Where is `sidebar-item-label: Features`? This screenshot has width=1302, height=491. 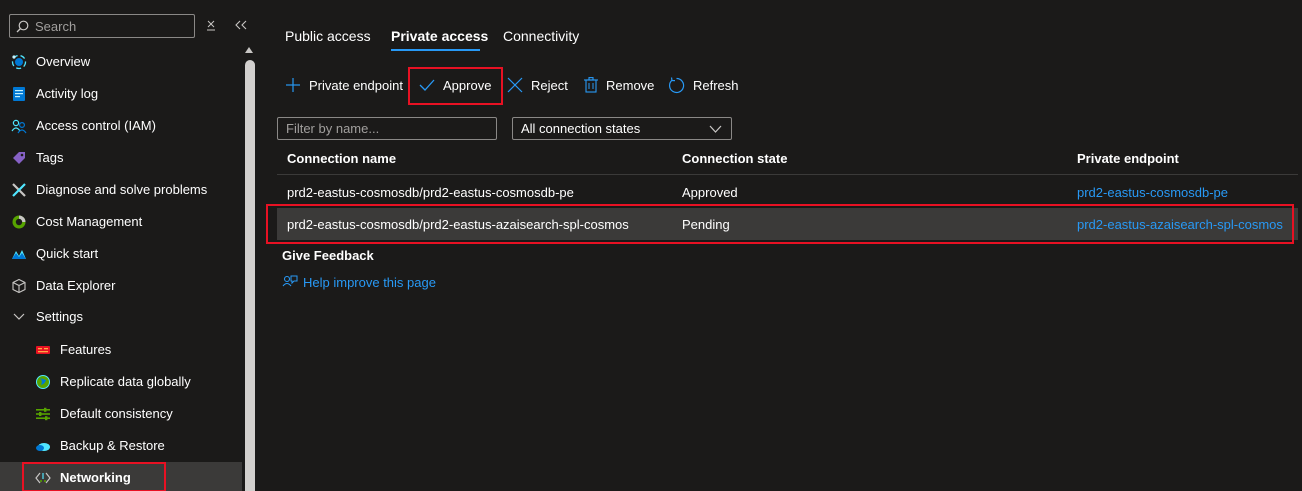
sidebar-item-label: Features is located at coordinates (86, 349).